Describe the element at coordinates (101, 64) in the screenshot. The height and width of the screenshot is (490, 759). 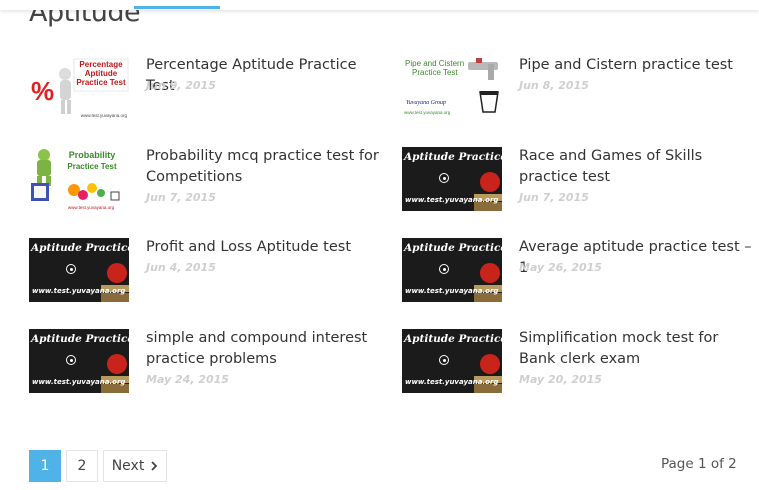
I see `thumb-text-line: Percentage` at that location.